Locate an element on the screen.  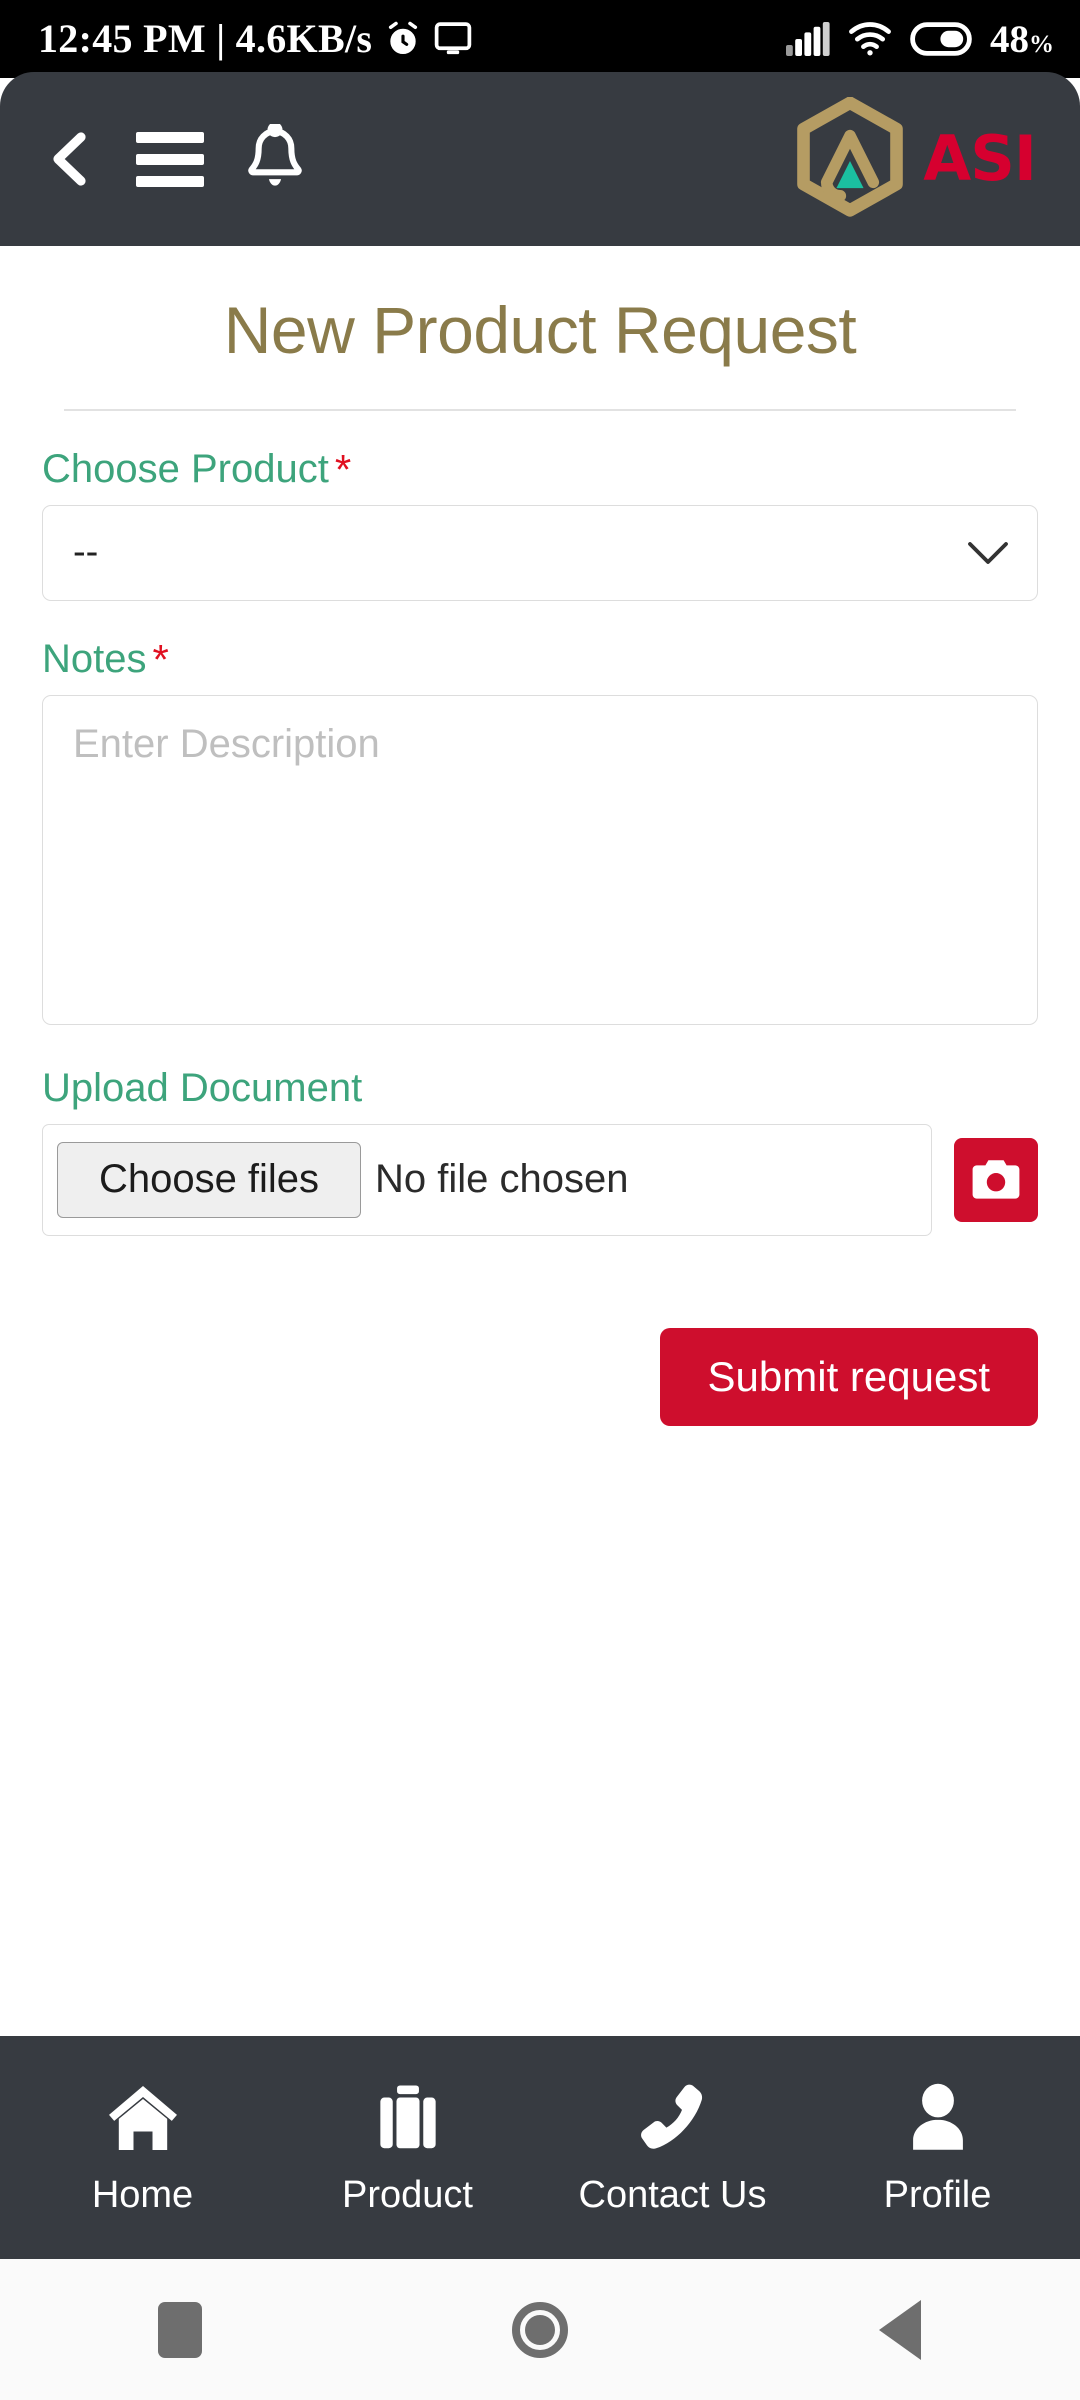
briefcase-icon is located at coordinates (407, 2116).